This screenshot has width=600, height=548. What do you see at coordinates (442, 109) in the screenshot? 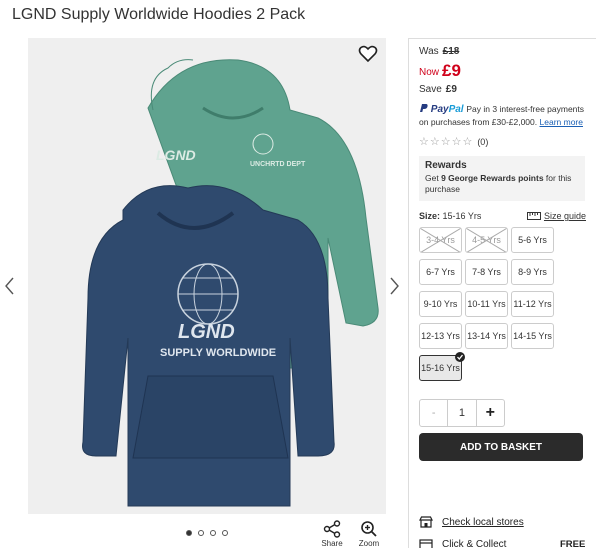
I see `paypal-logo: PayPal` at bounding box center [442, 109].